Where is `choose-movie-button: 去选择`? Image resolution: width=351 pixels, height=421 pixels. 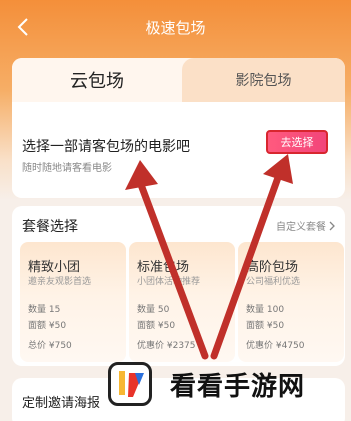 choose-movie-button: 去选择 is located at coordinates (297, 142).